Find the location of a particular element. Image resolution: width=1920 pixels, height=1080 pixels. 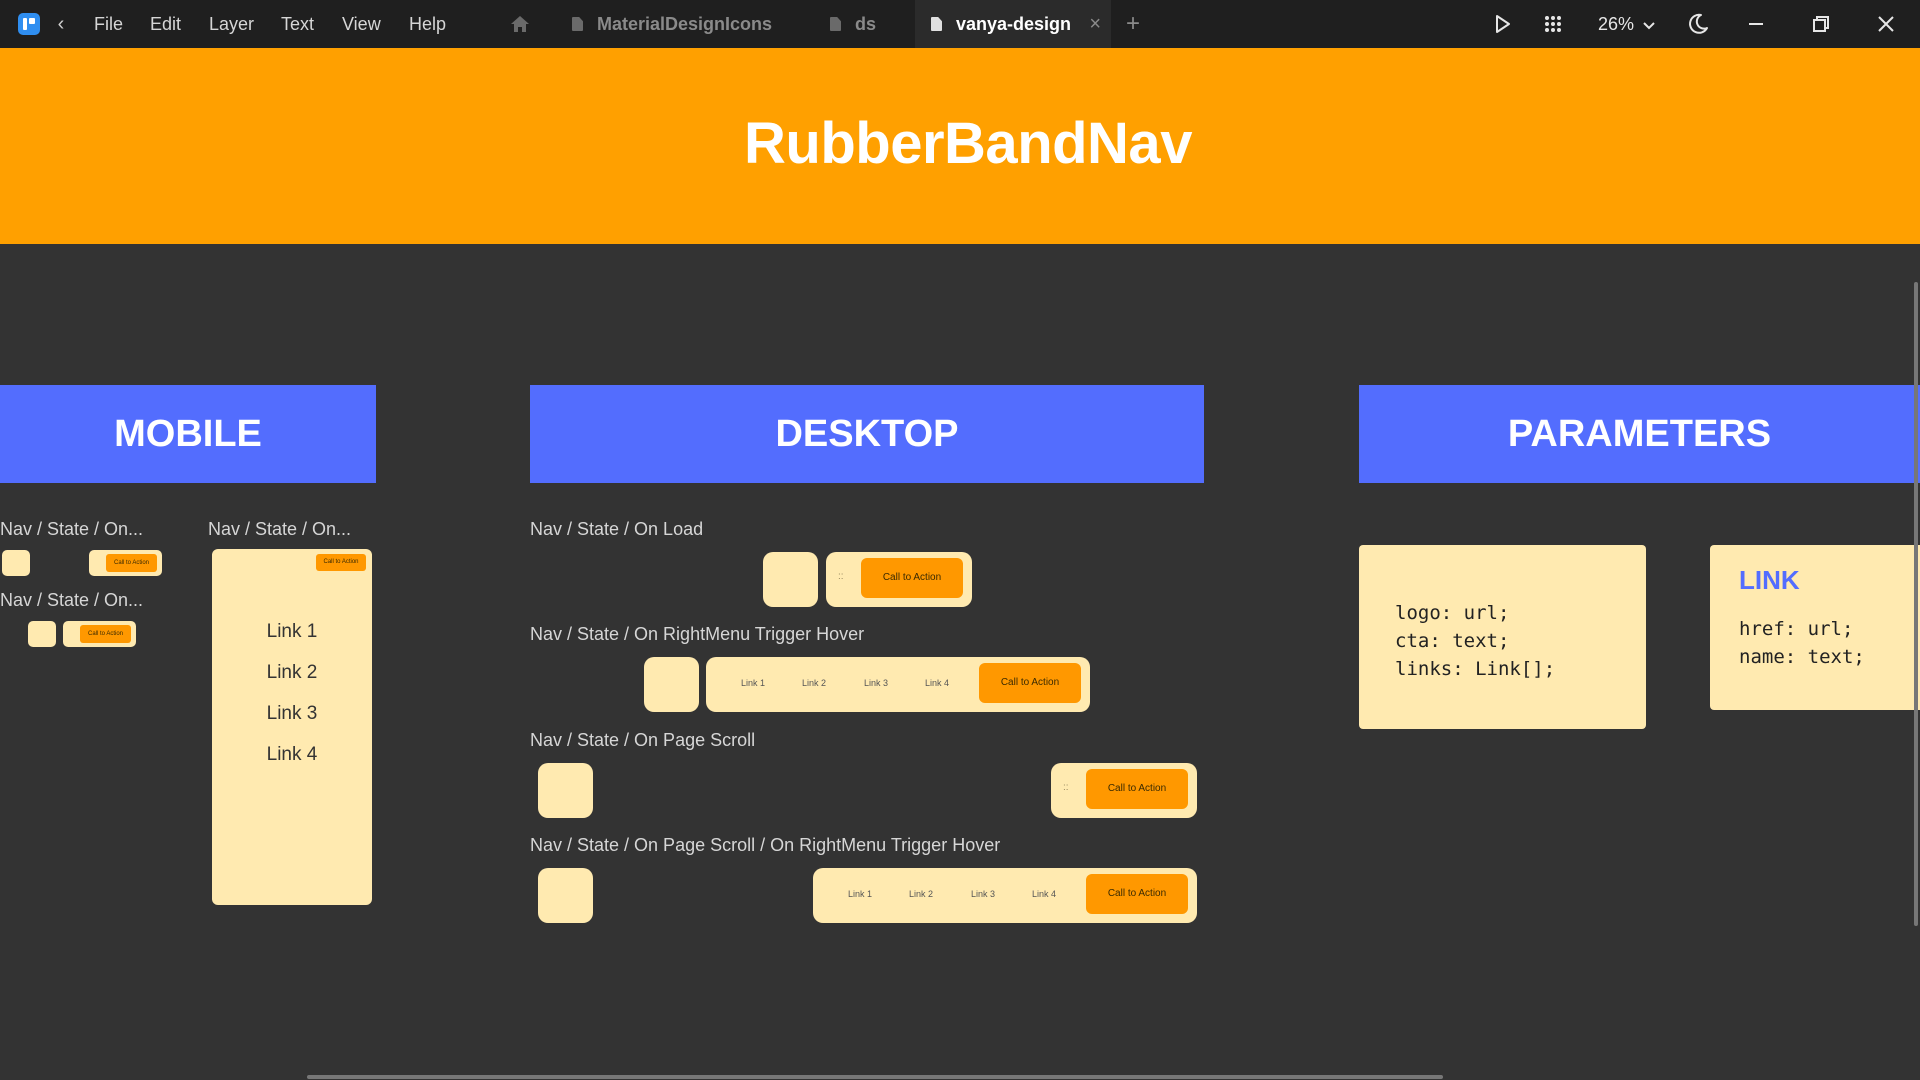

tab-vanya-design: vanya-design × is located at coordinates (1013, 24).